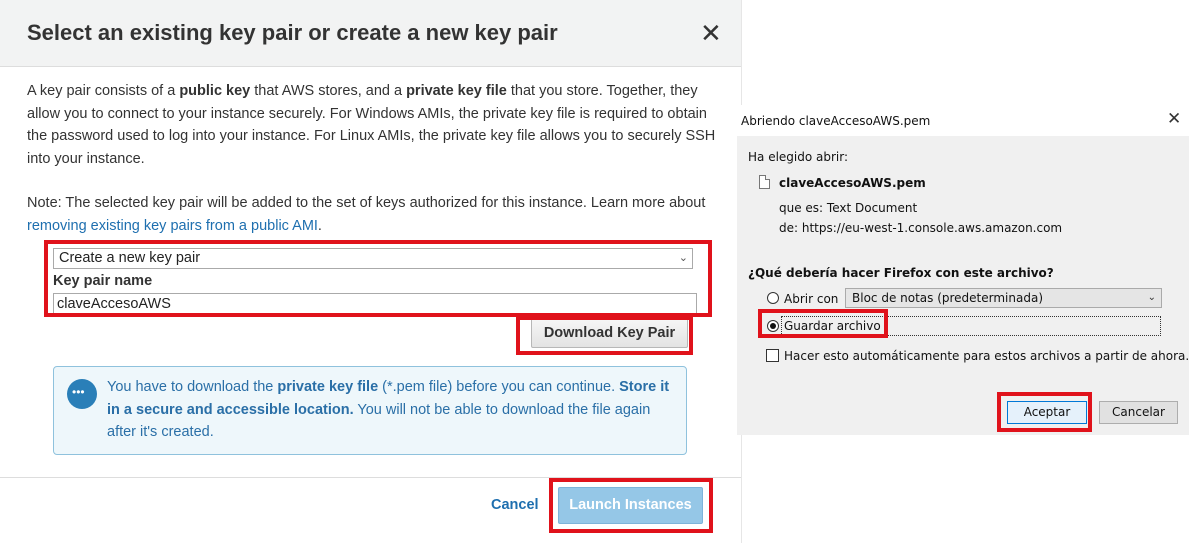  What do you see at coordinates (832, 326) in the screenshot?
I see `save-file-label: Guardar archivo` at bounding box center [832, 326].